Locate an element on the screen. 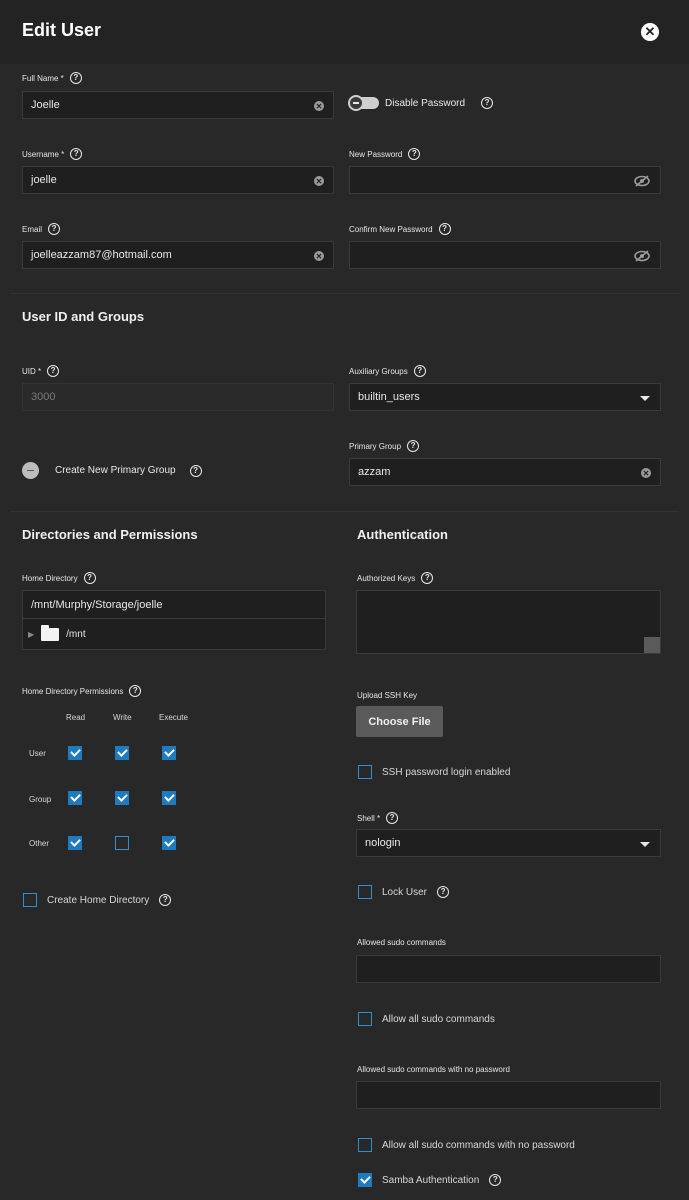  section-title-authentication: Authentication is located at coordinates (402, 534).